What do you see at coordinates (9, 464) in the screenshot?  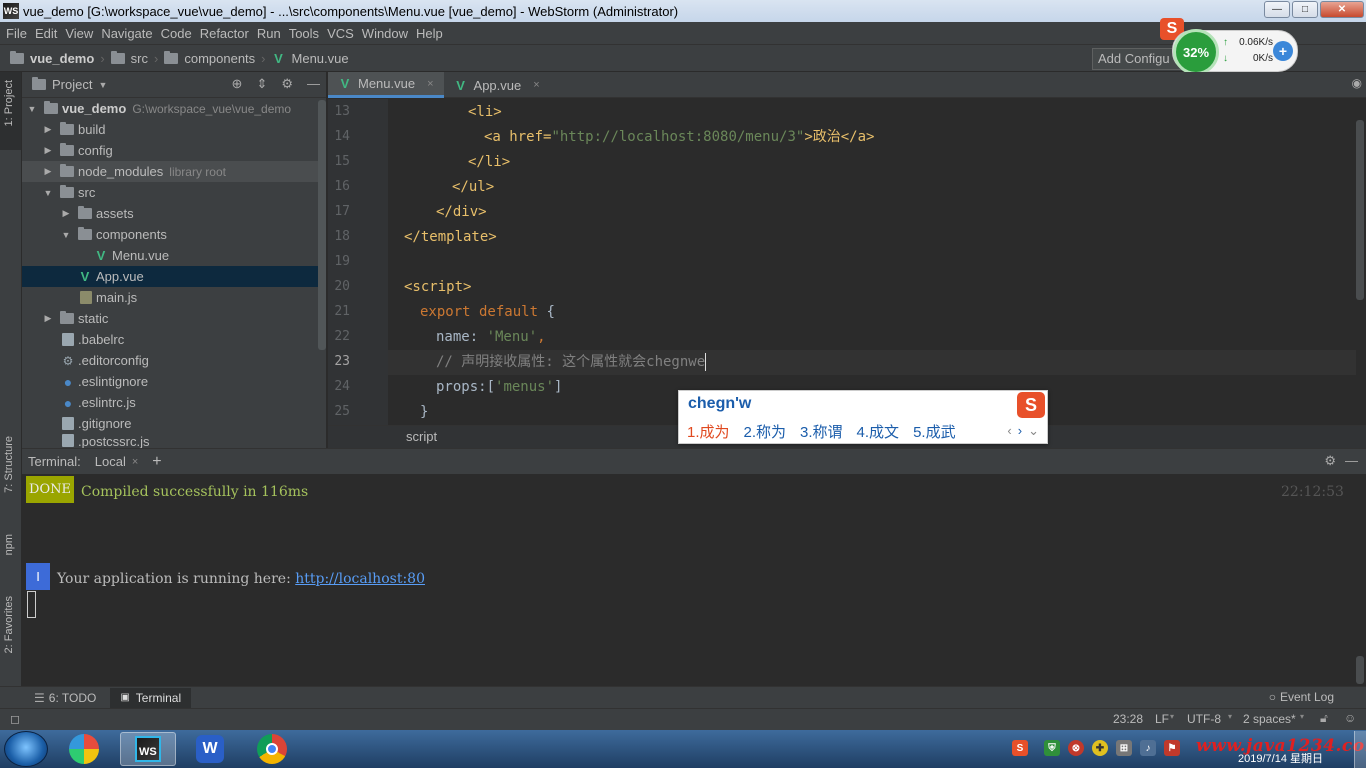 I see `tool-tab-structure: 7: Structure` at bounding box center [9, 464].